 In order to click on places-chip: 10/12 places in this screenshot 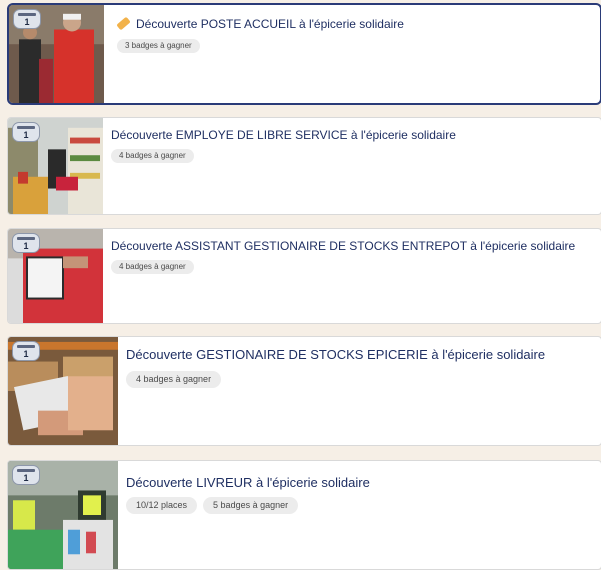, I will do `click(162, 505)`.